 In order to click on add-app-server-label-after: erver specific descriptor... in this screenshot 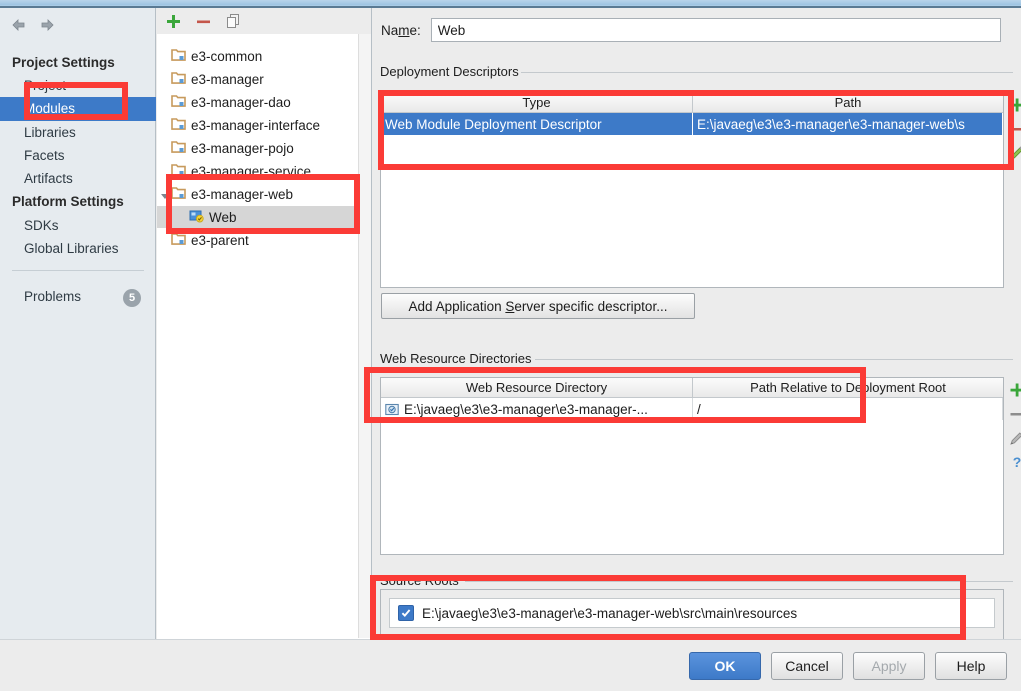, I will do `click(591, 306)`.